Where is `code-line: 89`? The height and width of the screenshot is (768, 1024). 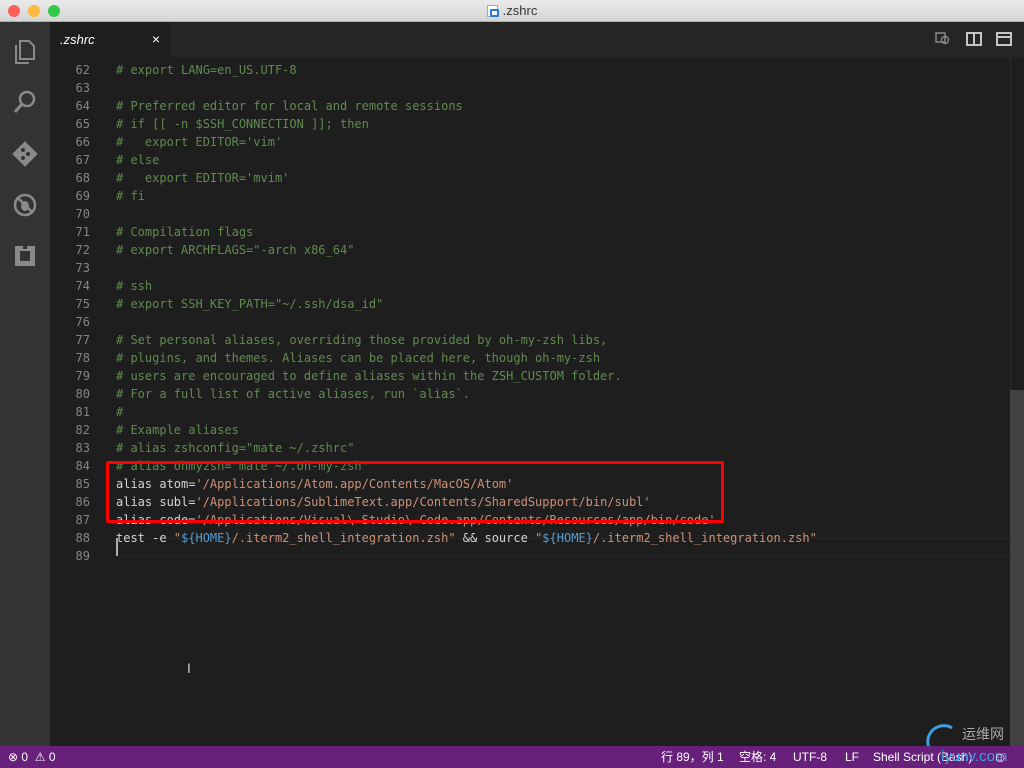 code-line: 89 is located at coordinates (530, 556).